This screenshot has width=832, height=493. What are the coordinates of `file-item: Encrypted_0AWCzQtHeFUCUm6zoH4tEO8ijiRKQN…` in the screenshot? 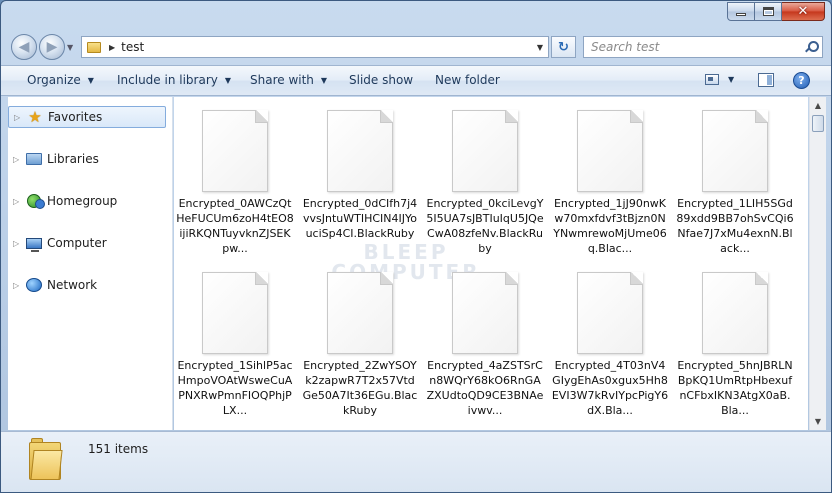 It's located at (235, 183).